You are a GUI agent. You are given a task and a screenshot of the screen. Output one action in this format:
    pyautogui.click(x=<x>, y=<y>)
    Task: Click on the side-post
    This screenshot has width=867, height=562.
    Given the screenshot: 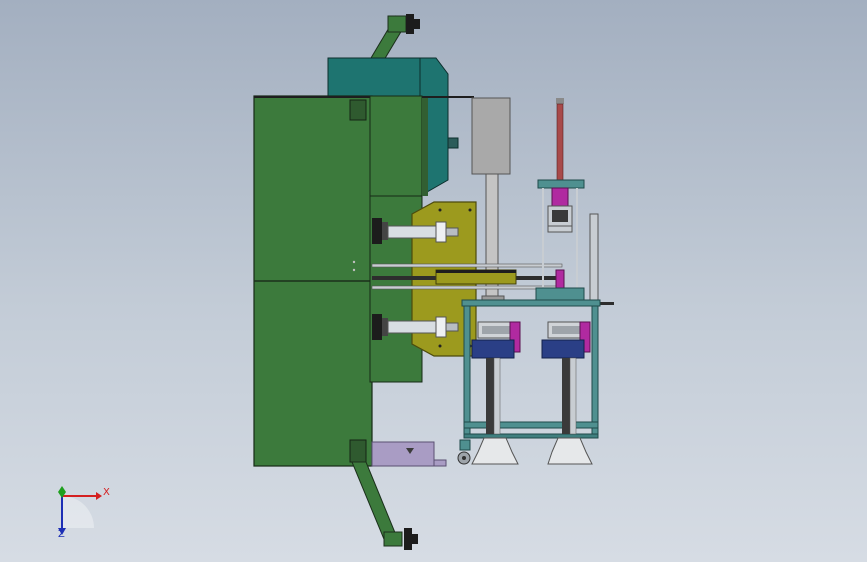 What is the action you would take?
    pyautogui.click(x=601, y=259)
    